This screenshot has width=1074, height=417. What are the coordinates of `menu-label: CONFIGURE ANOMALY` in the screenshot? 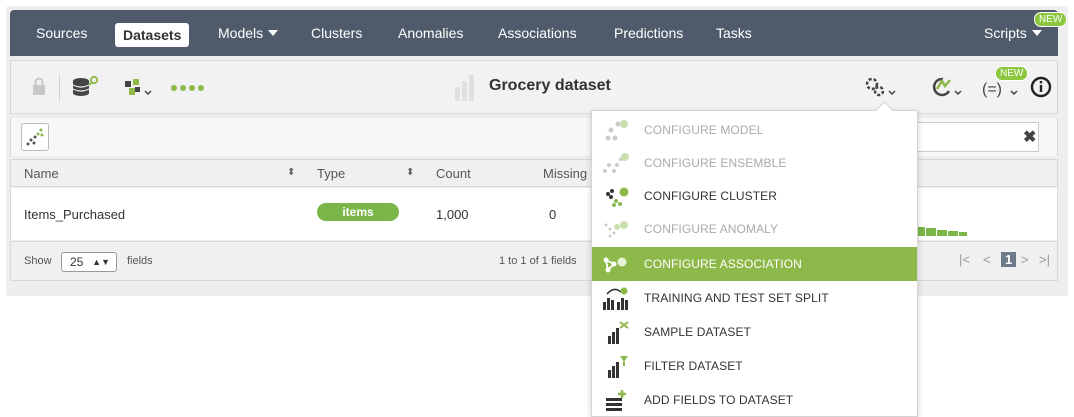 It's located at (711, 229).